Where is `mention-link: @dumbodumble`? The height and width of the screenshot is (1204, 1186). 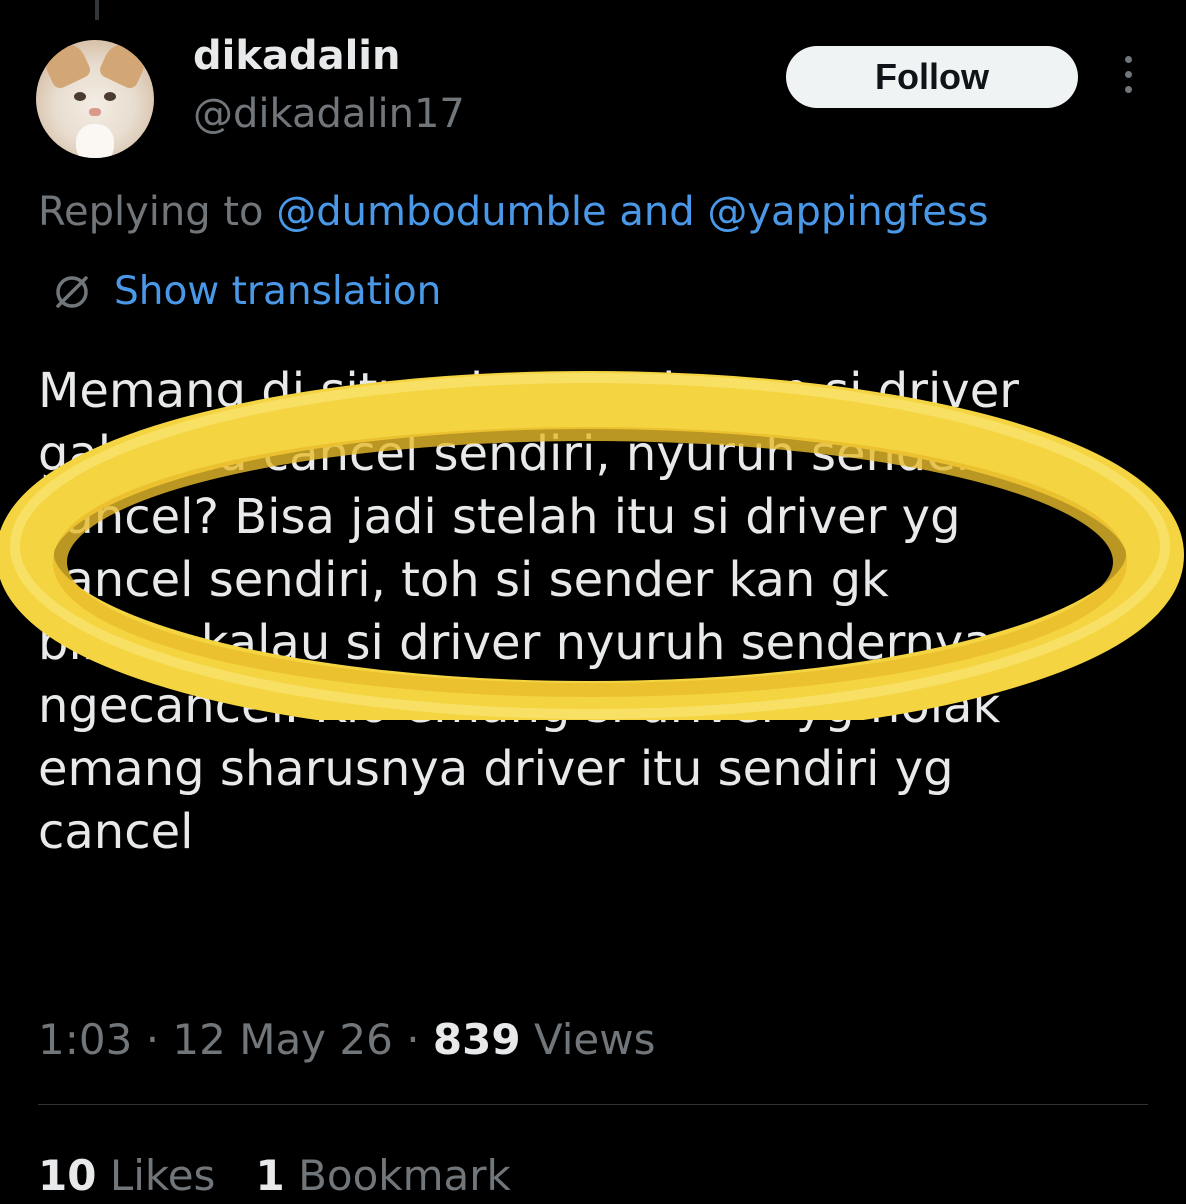 mention-link: @dumbodumble is located at coordinates (441, 212).